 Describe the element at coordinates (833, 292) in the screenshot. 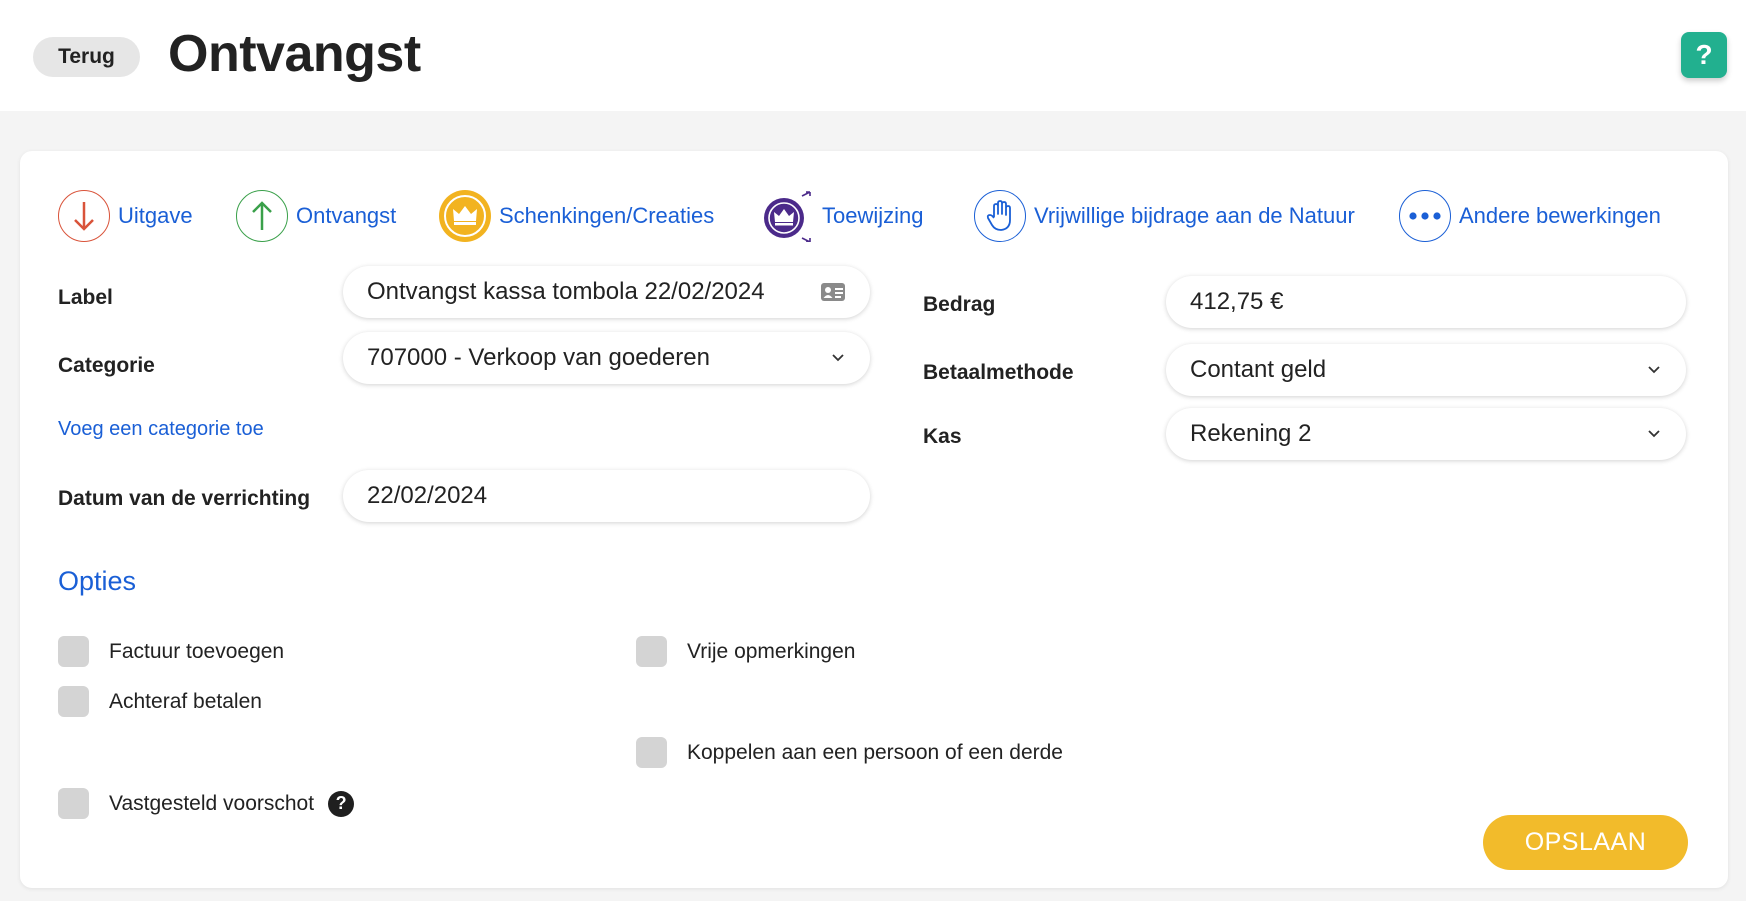

I see `contact-card-icon` at that location.